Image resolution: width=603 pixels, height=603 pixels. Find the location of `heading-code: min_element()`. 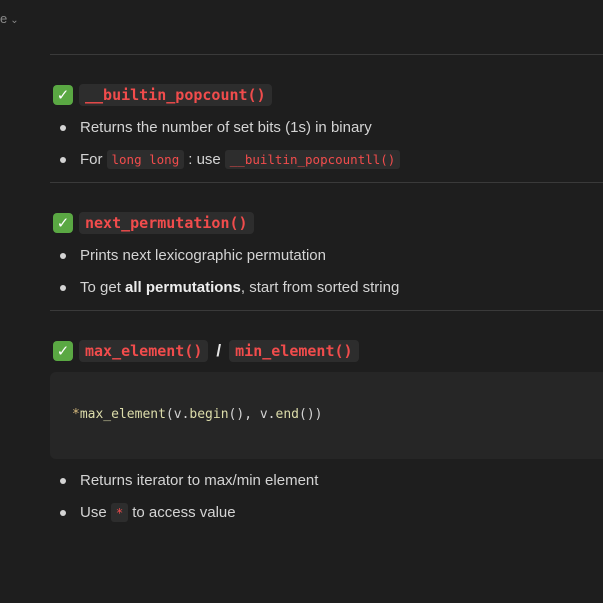

heading-code: min_element() is located at coordinates (294, 351).